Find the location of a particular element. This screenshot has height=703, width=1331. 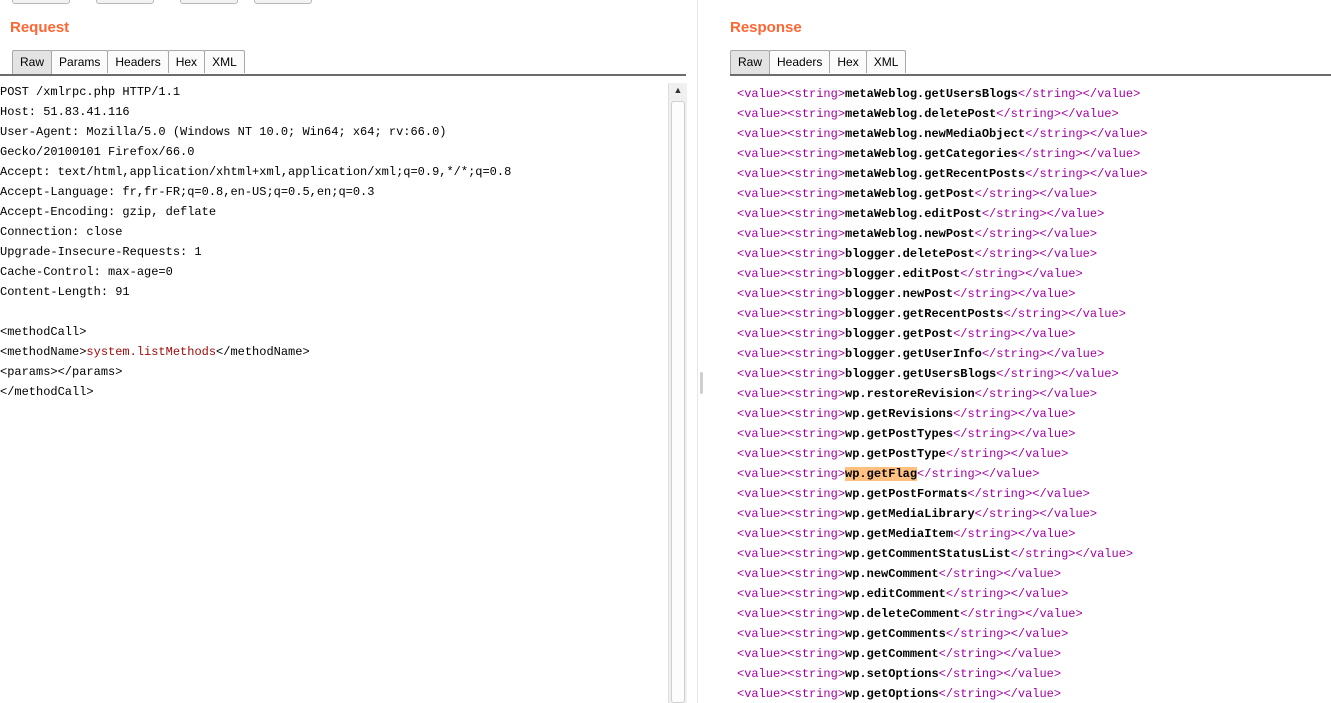

method-name: wp.newComment is located at coordinates (892, 574).